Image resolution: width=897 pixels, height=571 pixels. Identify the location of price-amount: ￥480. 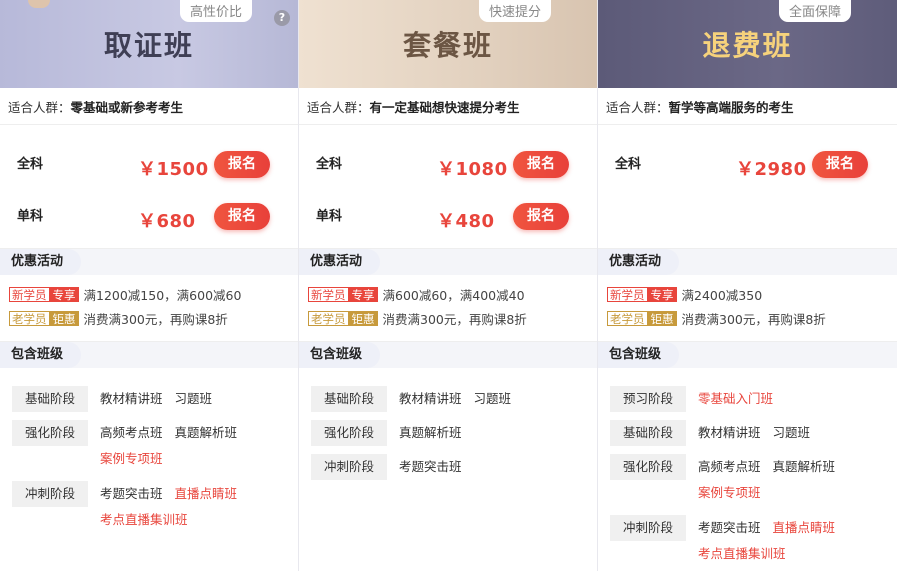
(466, 221).